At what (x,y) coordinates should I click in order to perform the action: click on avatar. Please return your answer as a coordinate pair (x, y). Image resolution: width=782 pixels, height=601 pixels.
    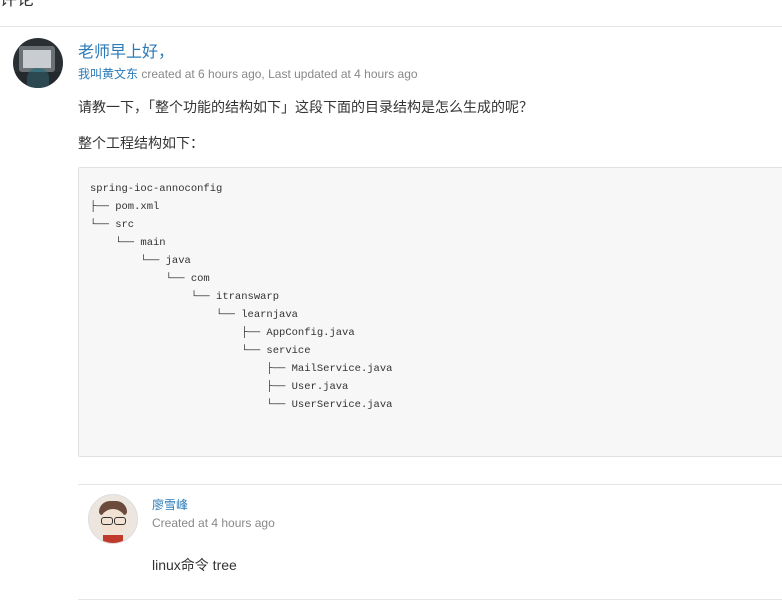
    Looking at the image, I should click on (38, 63).